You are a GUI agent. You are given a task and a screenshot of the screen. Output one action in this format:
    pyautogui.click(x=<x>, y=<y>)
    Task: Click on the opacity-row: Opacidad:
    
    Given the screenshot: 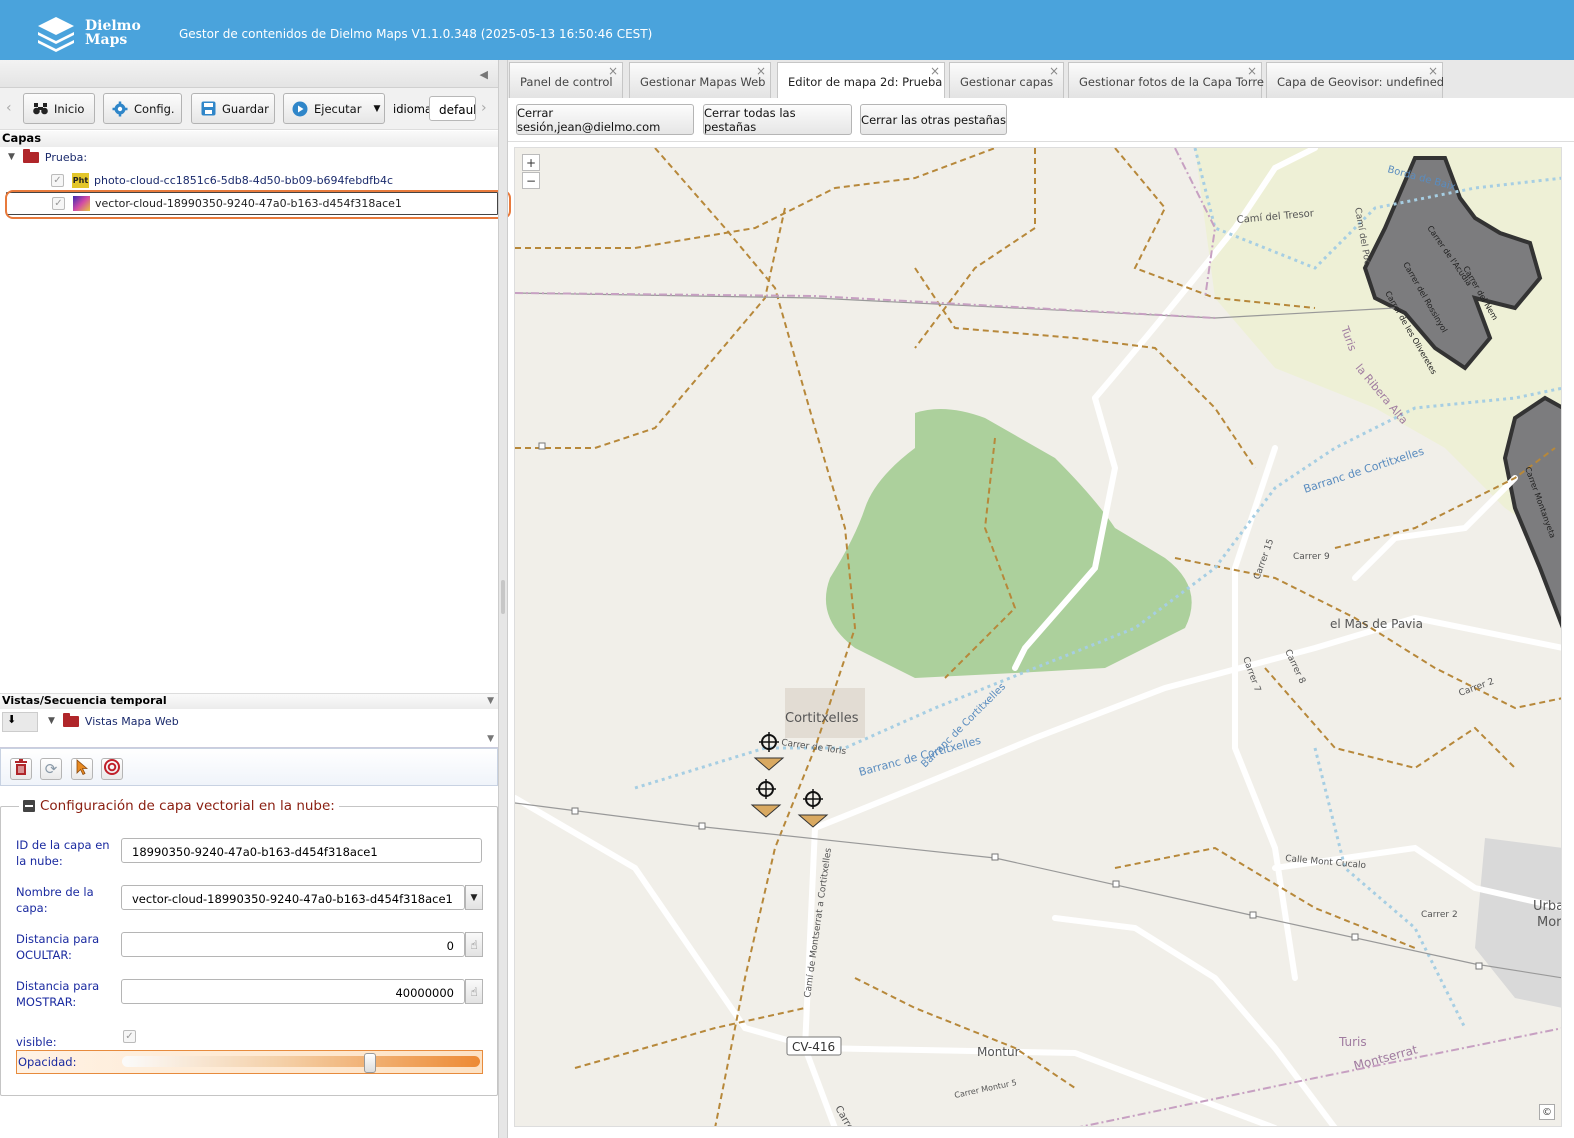 What is the action you would take?
    pyautogui.click(x=249, y=1062)
    